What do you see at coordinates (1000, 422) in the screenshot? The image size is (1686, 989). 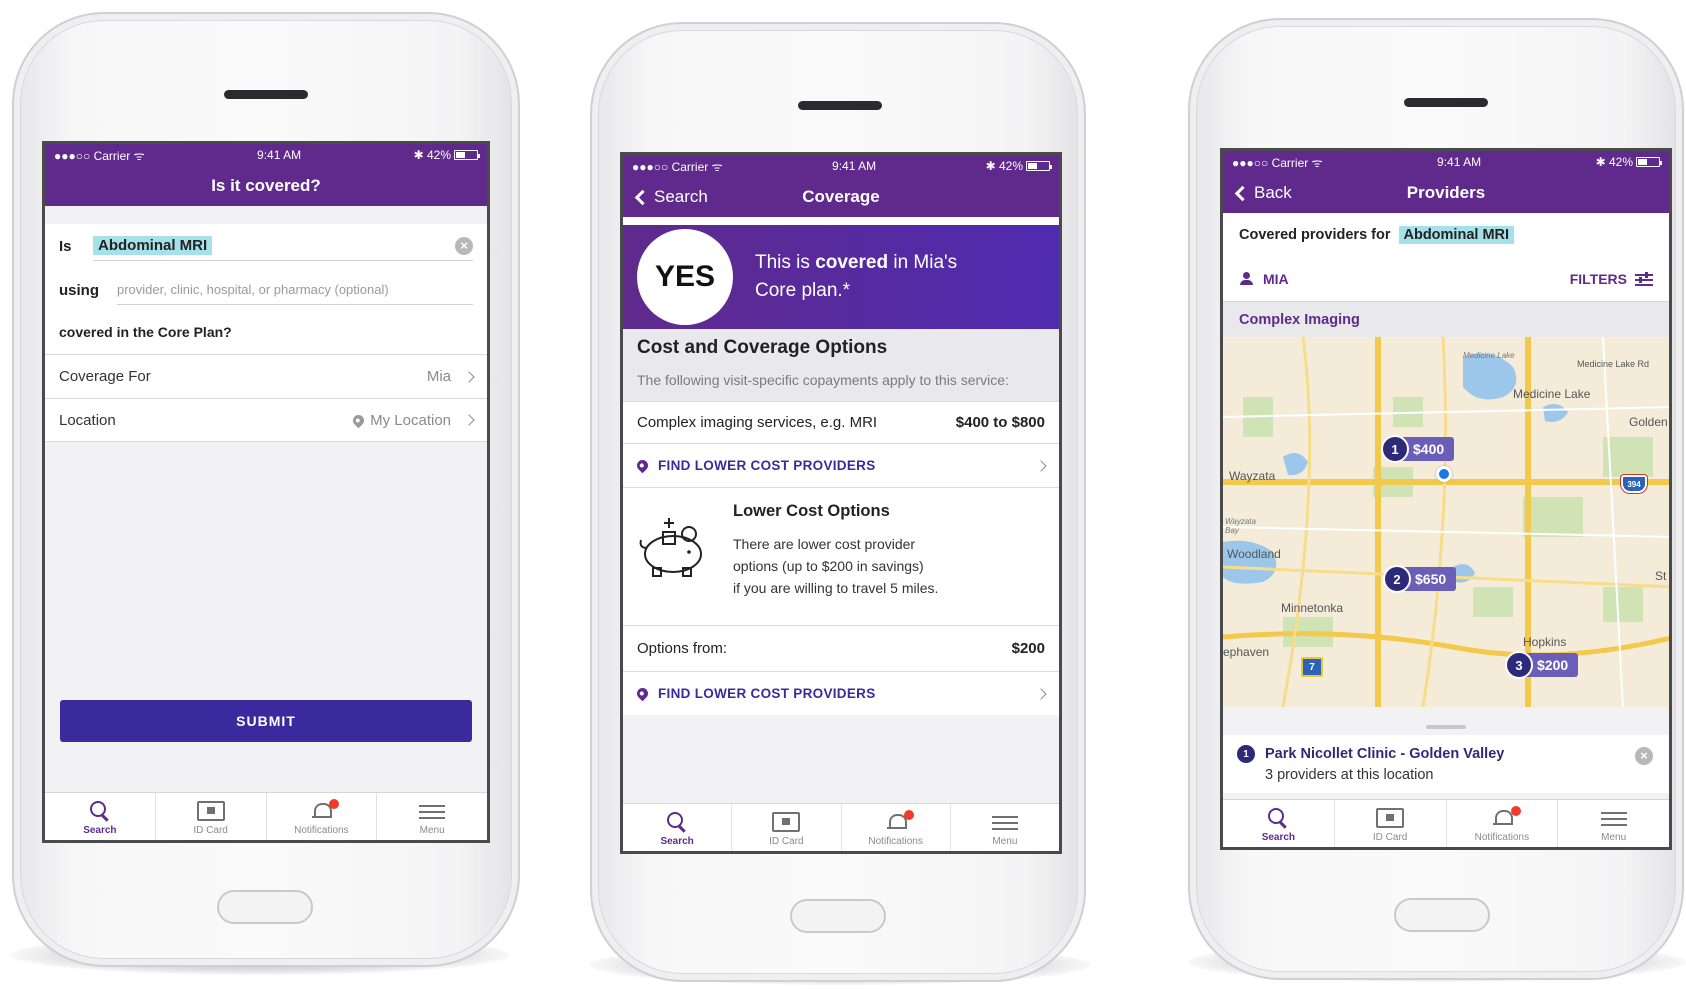 I see `service-cost: $400 to $800` at bounding box center [1000, 422].